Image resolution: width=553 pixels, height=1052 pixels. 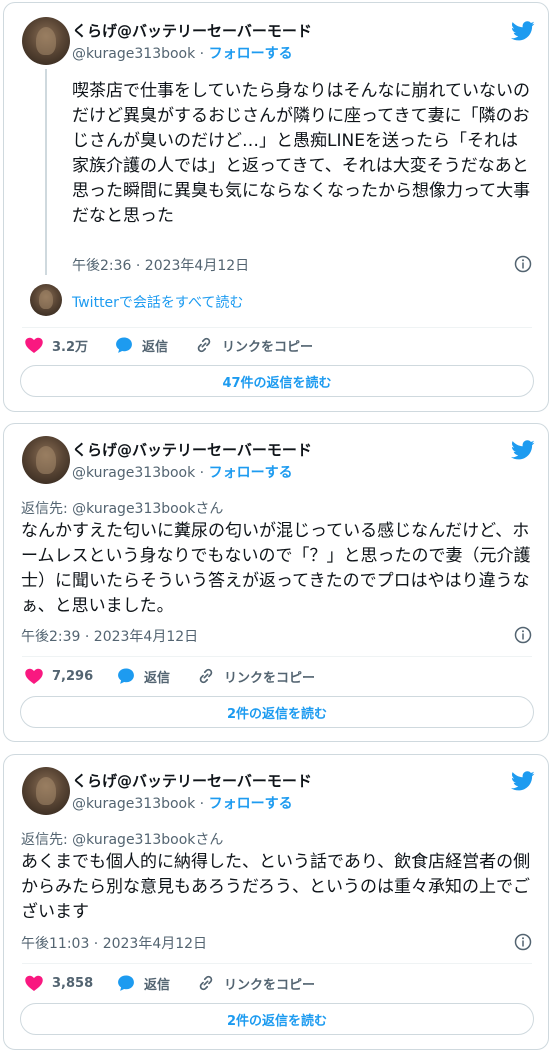 I want to click on like-button: 3.2万, so click(x=56, y=345).